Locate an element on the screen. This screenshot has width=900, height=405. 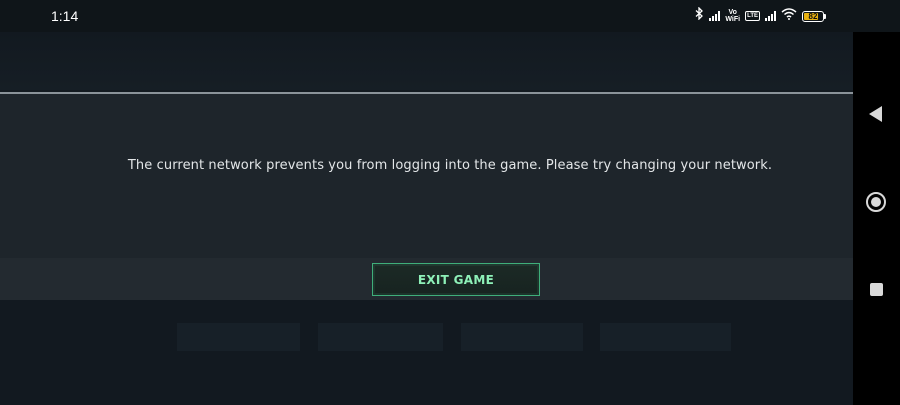
game-background-top is located at coordinates (426, 61).